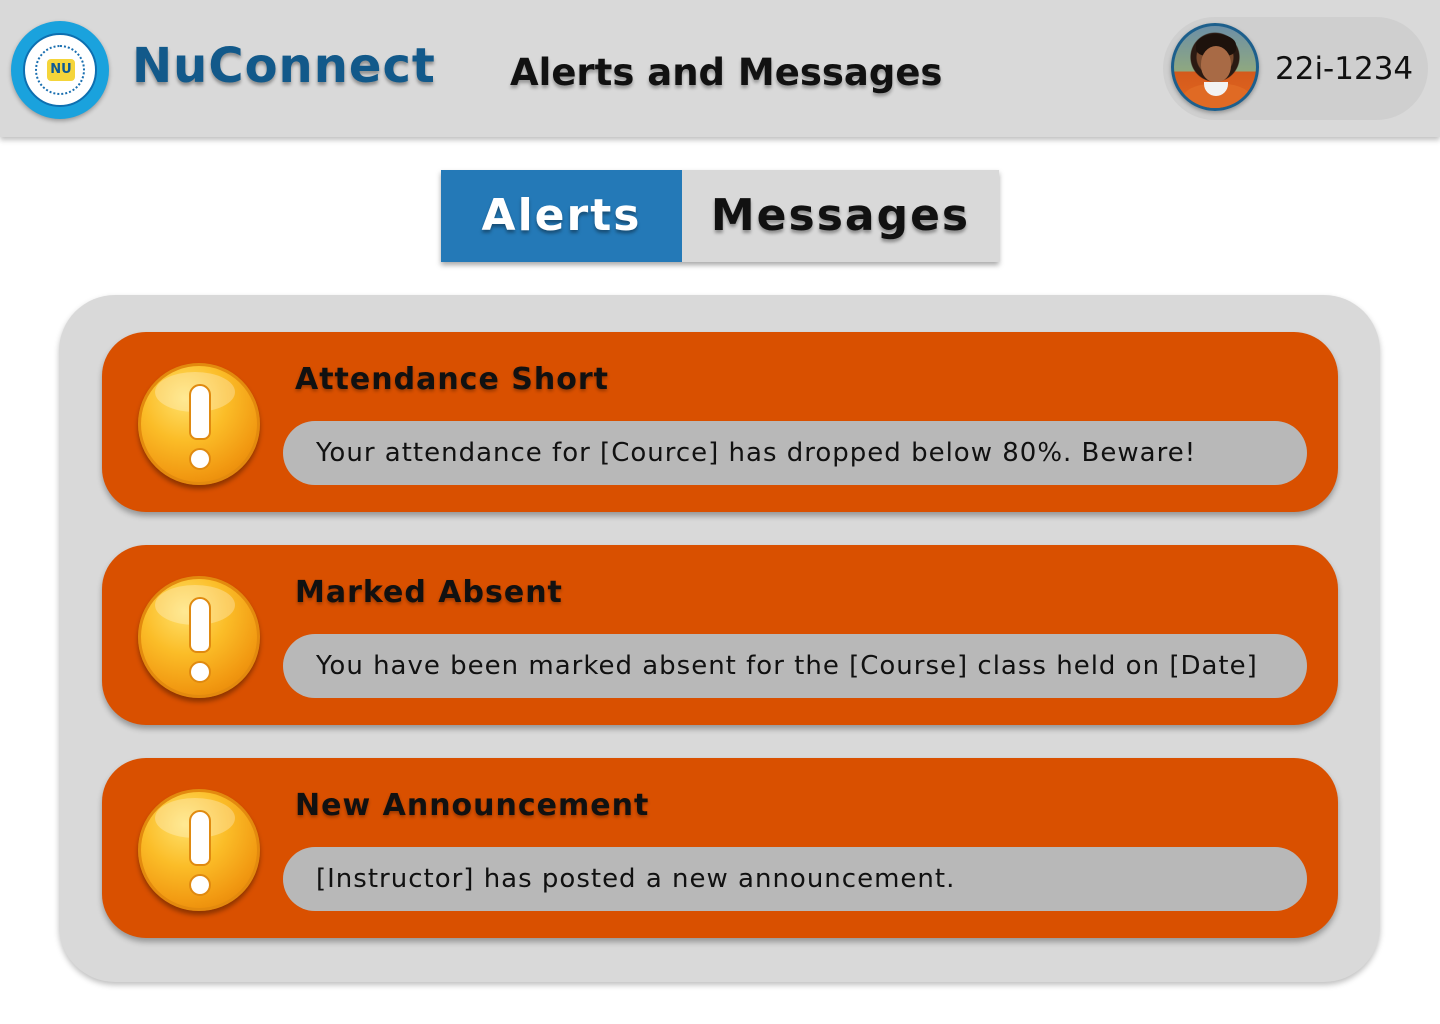  I want to click on user-id-label: 22i-1234, so click(1344, 69).